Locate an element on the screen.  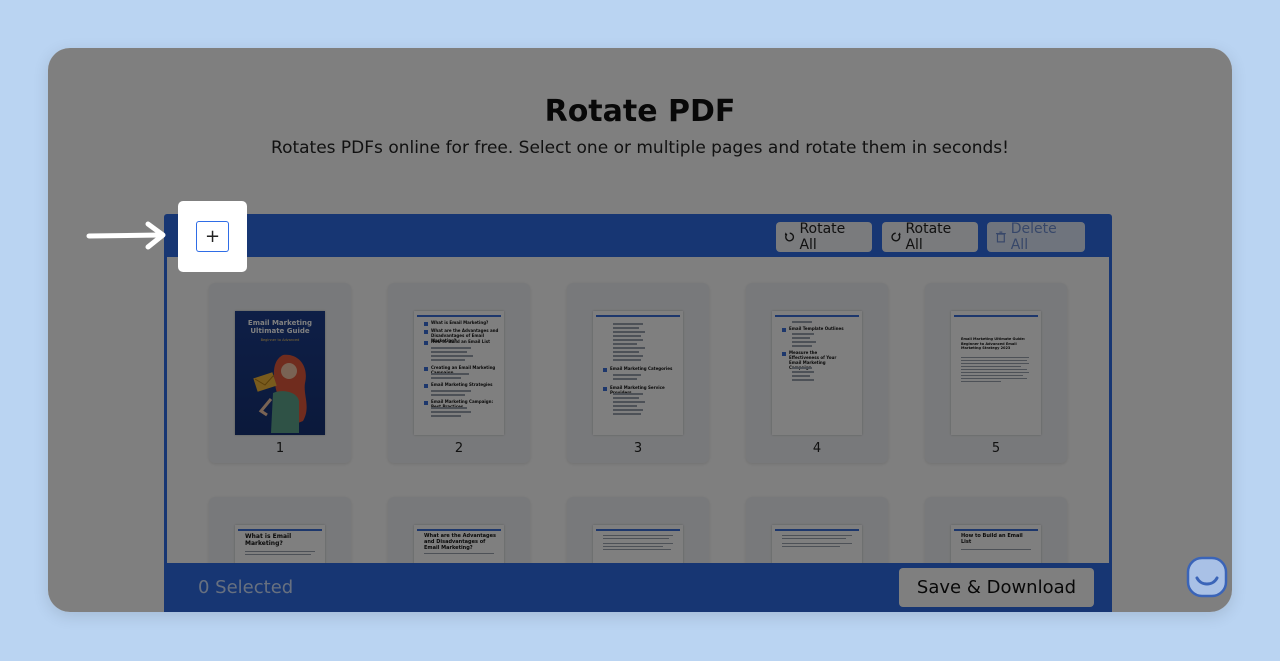
page-heading: How to Build an Email List is located at coordinates (992, 539).